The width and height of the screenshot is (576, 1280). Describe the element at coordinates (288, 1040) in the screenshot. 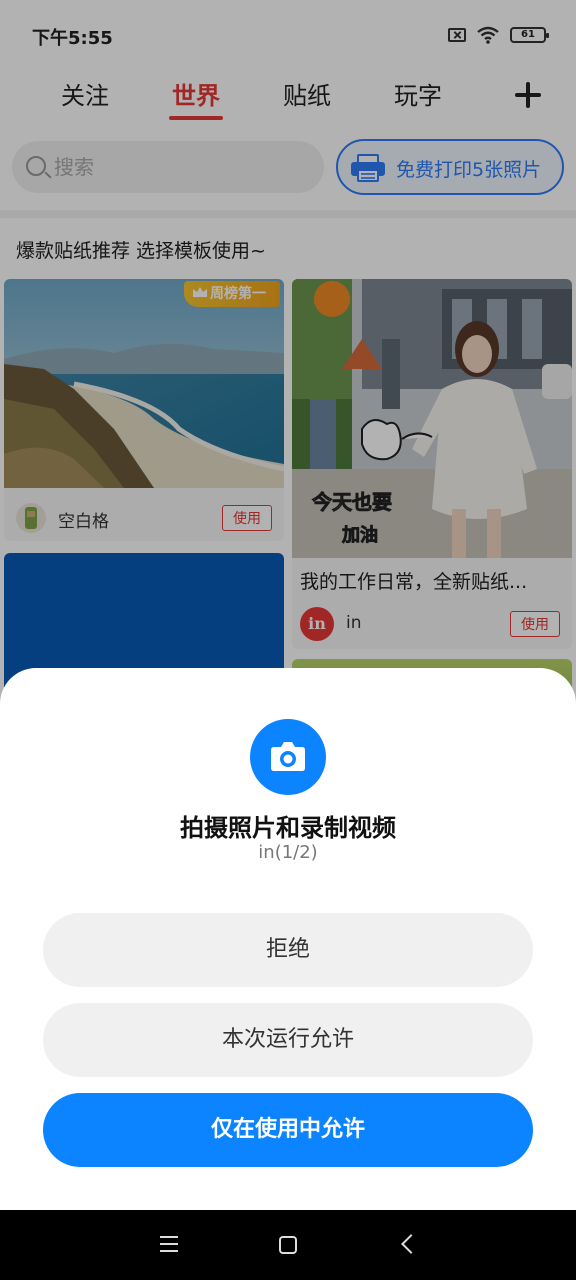

I see `allow-once-button: 本次运行允许` at that location.